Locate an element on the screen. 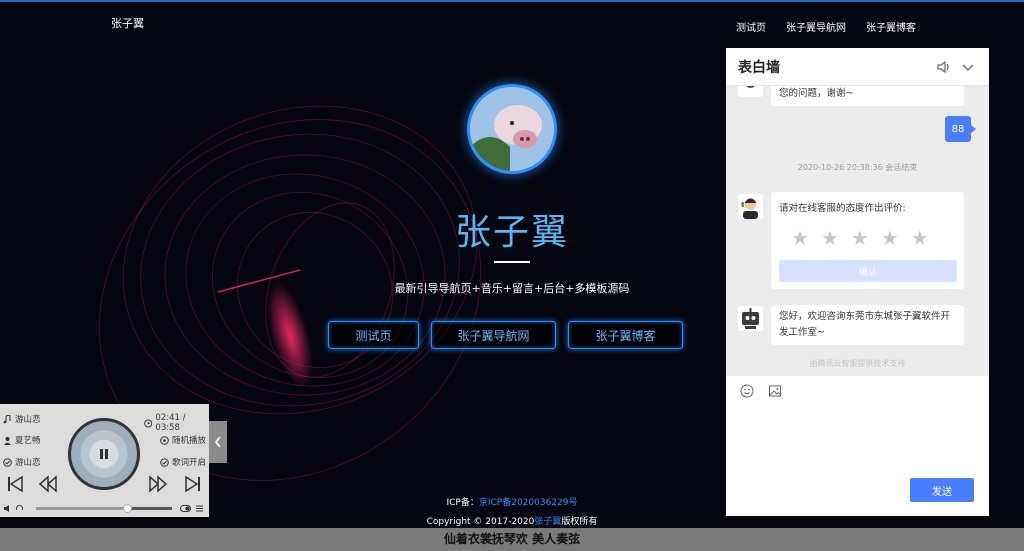 This screenshot has width=1024, height=551. progress-fill is located at coordinates (82, 508).